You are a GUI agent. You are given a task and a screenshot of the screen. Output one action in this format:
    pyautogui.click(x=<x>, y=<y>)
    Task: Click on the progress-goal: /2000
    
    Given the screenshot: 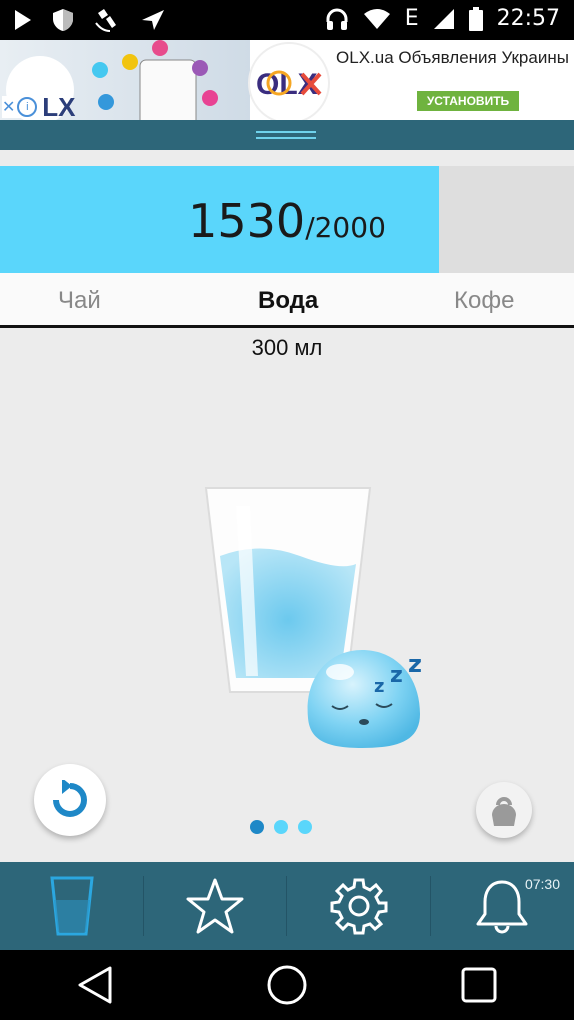 What is the action you would take?
    pyautogui.click(x=345, y=227)
    